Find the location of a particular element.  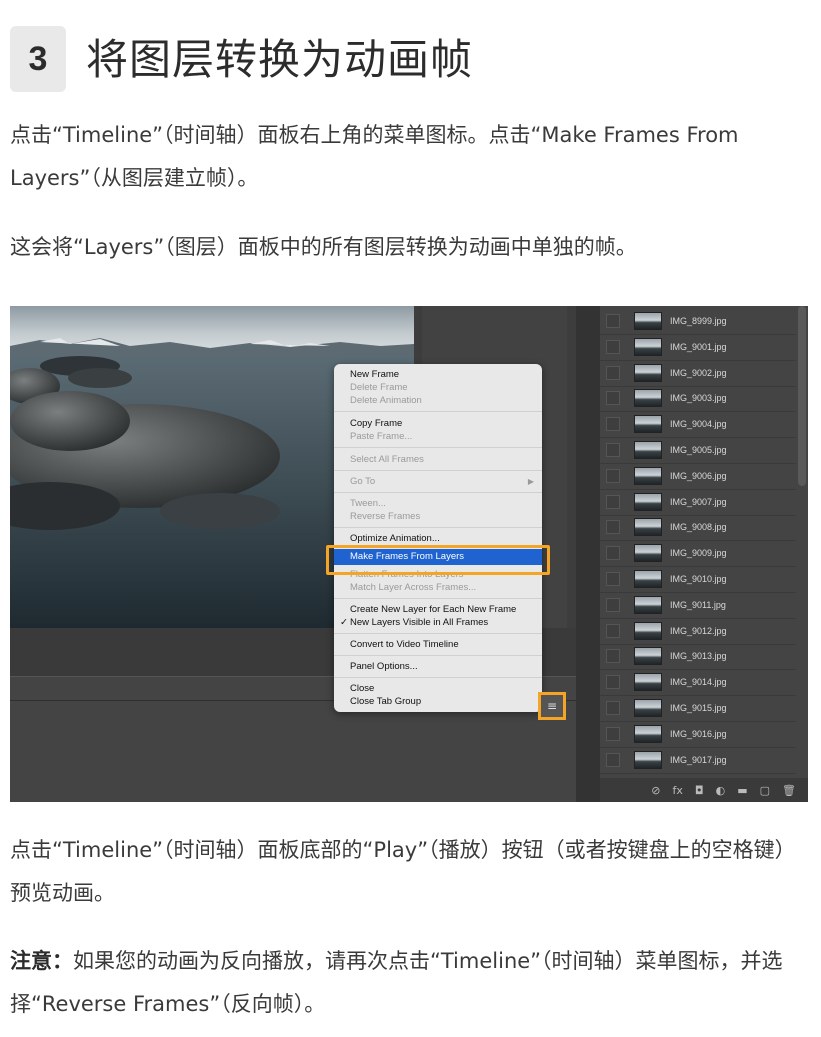

layer-name: IMG_9017.jpg is located at coordinates (698, 759).